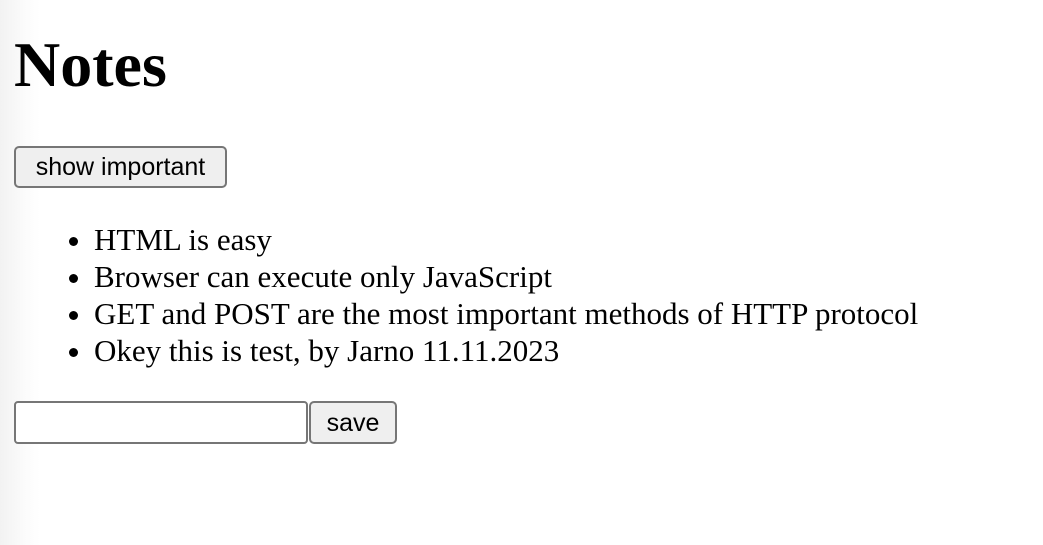 The height and width of the screenshot is (545, 1043). I want to click on note-item: Browser can execute only JavaScript, so click(506, 276).